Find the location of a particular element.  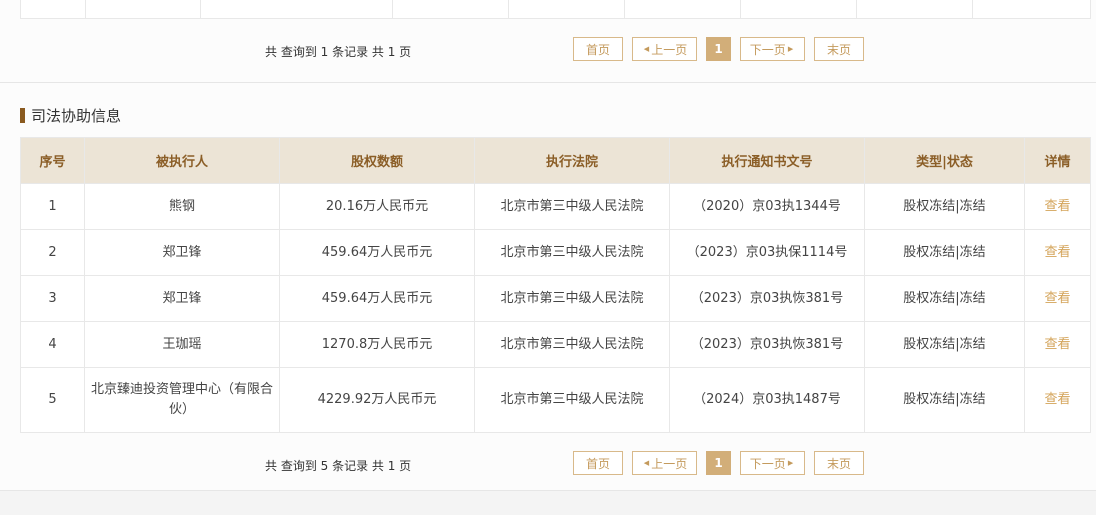

previous-table-last-row is located at coordinates (555, 9).